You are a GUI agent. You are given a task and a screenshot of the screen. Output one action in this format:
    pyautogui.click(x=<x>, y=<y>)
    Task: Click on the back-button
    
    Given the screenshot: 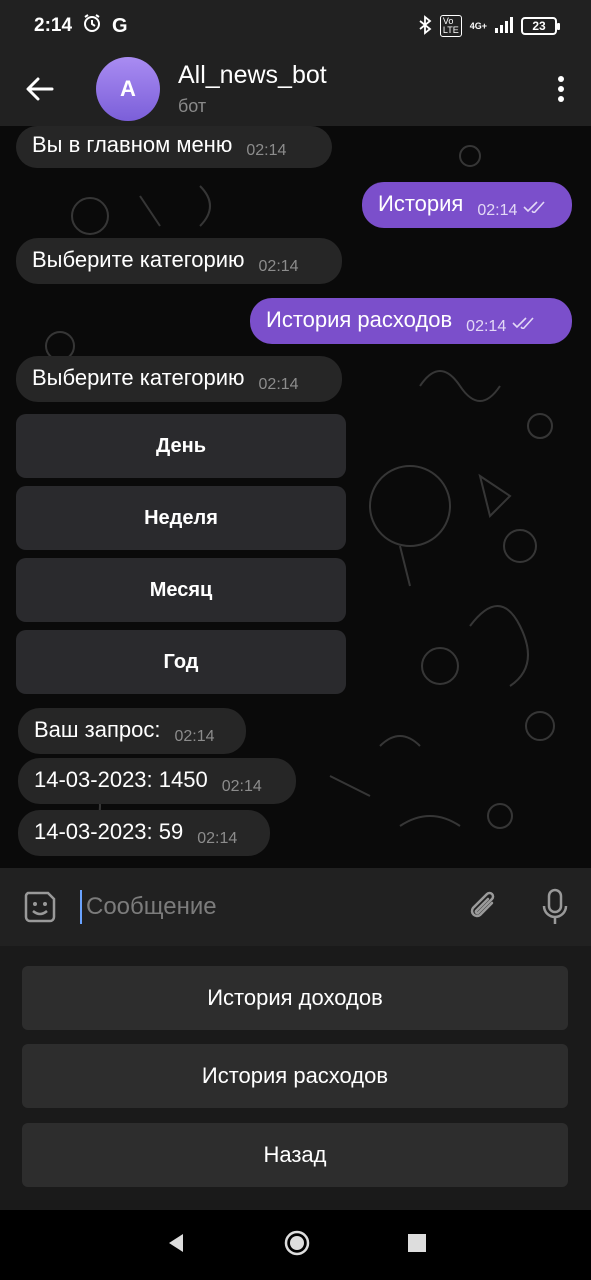 What is the action you would take?
    pyautogui.click(x=40, y=89)
    